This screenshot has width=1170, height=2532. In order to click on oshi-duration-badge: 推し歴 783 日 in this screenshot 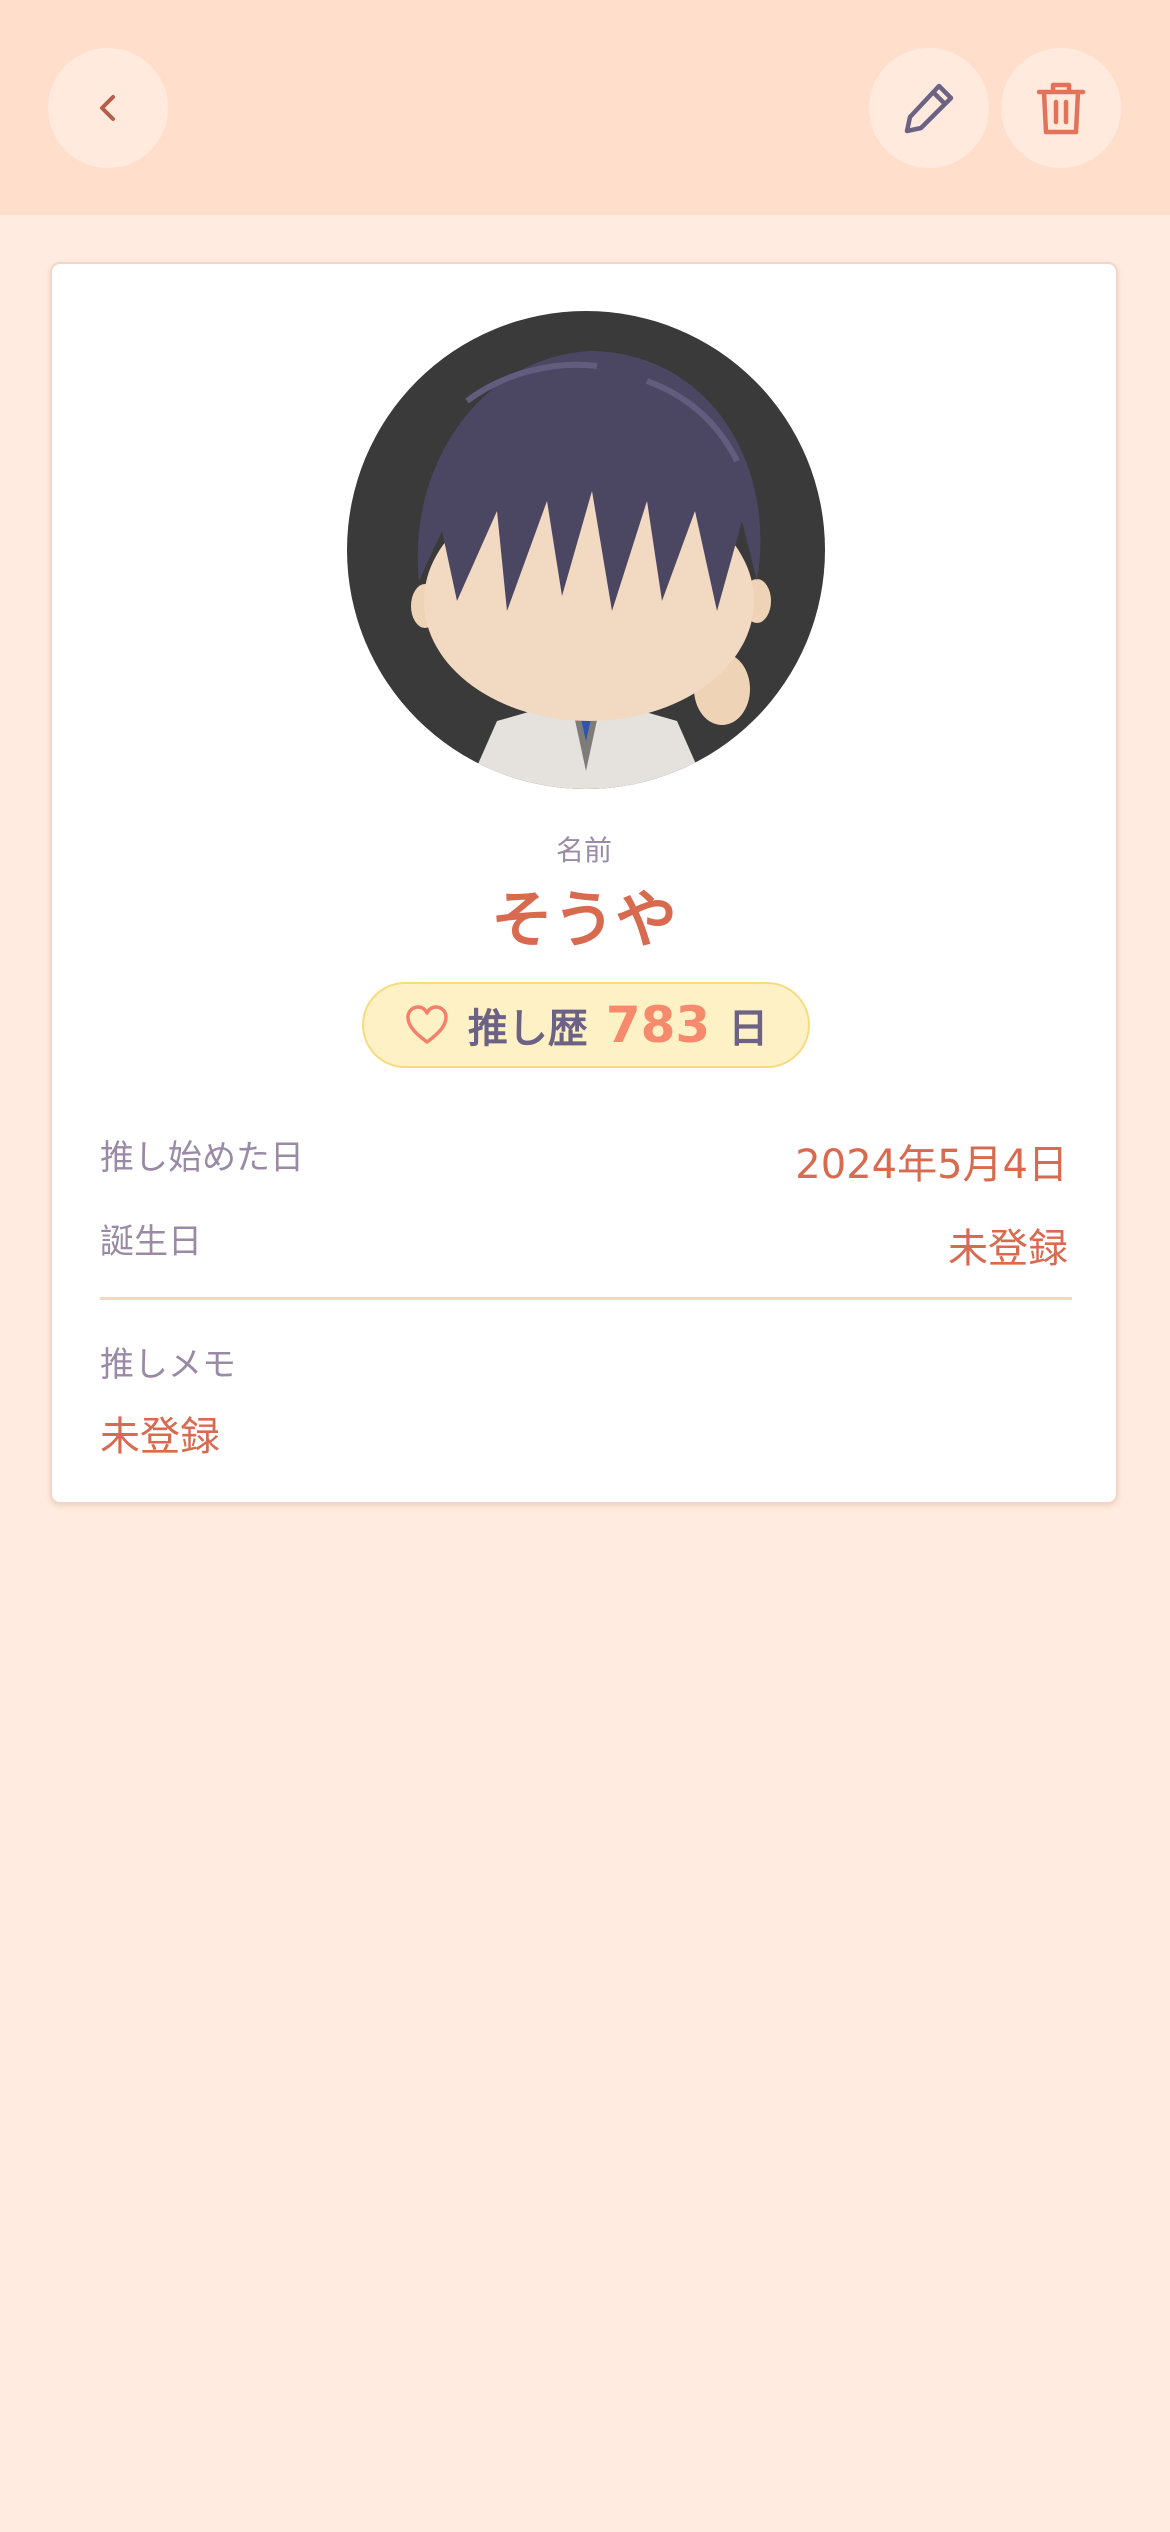, I will do `click(586, 1025)`.